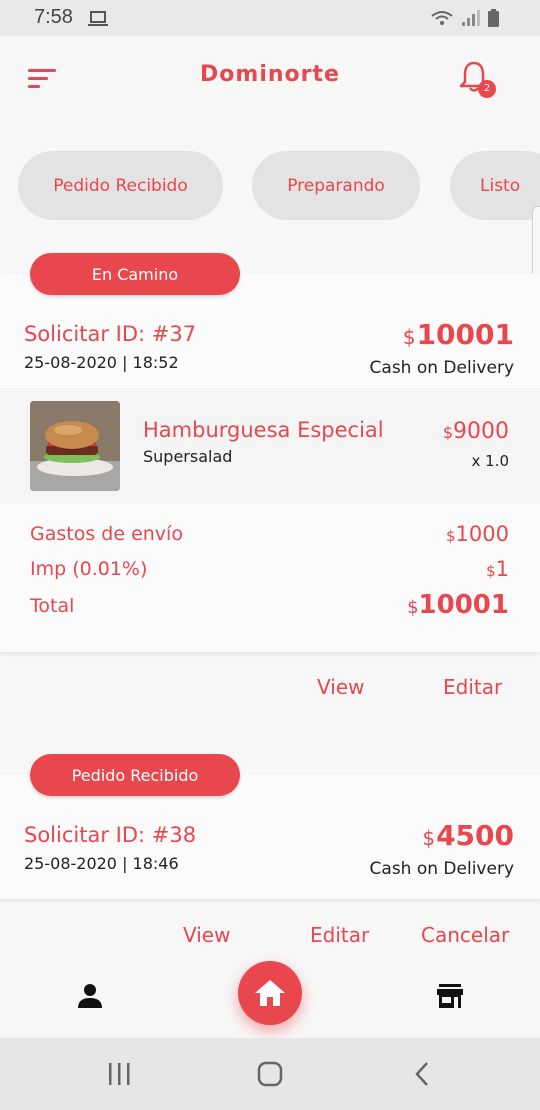 The width and height of the screenshot is (540, 1110). I want to click on item-image, so click(75, 446).